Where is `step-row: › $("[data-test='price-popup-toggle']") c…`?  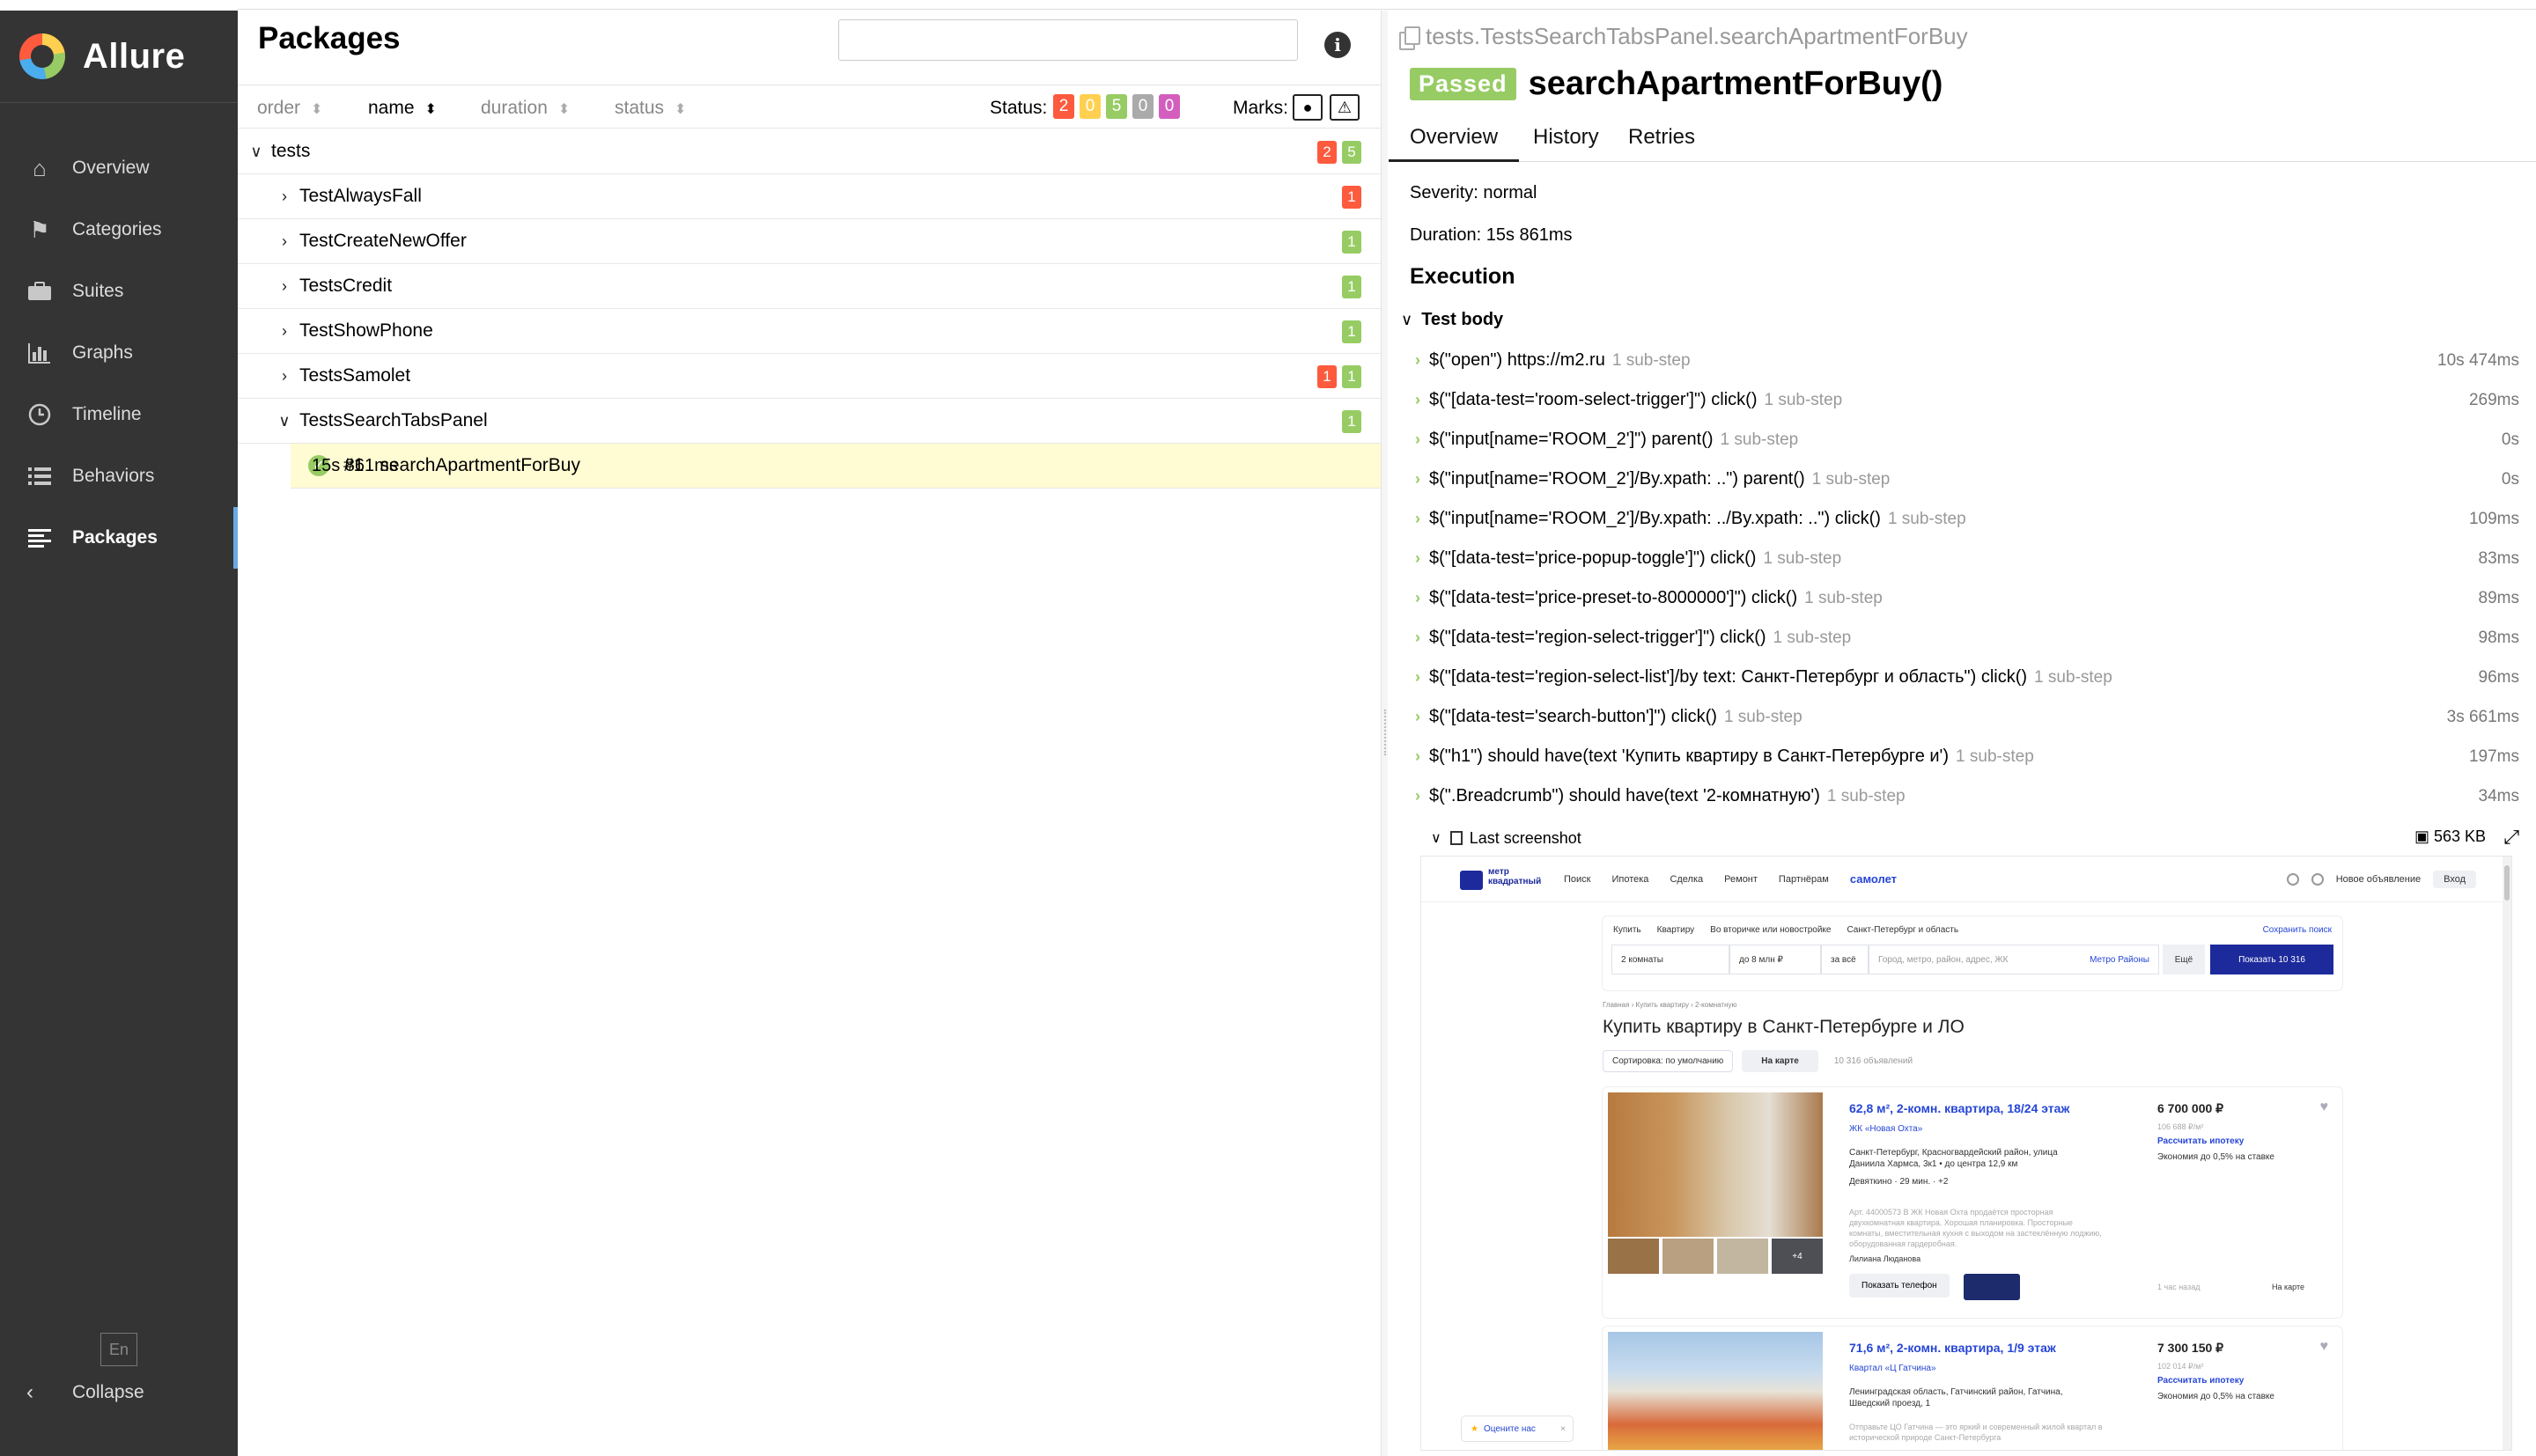
step-row: › $("[data-test='price-popup-toggle']") c… is located at coordinates (1967, 558).